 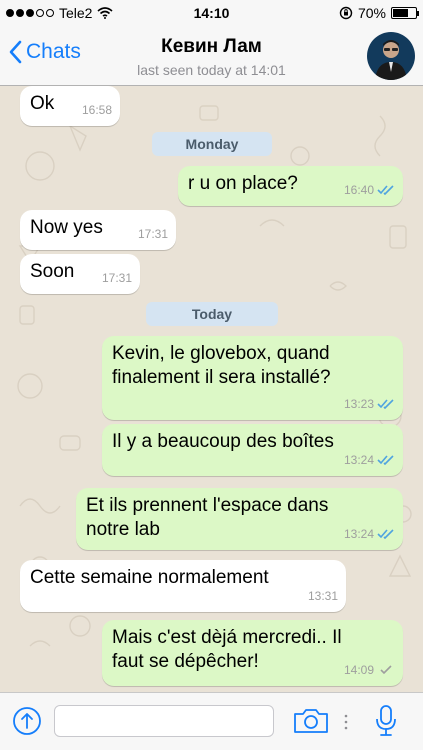 I want to click on message-meta: 13:31, so click(x=323, y=596).